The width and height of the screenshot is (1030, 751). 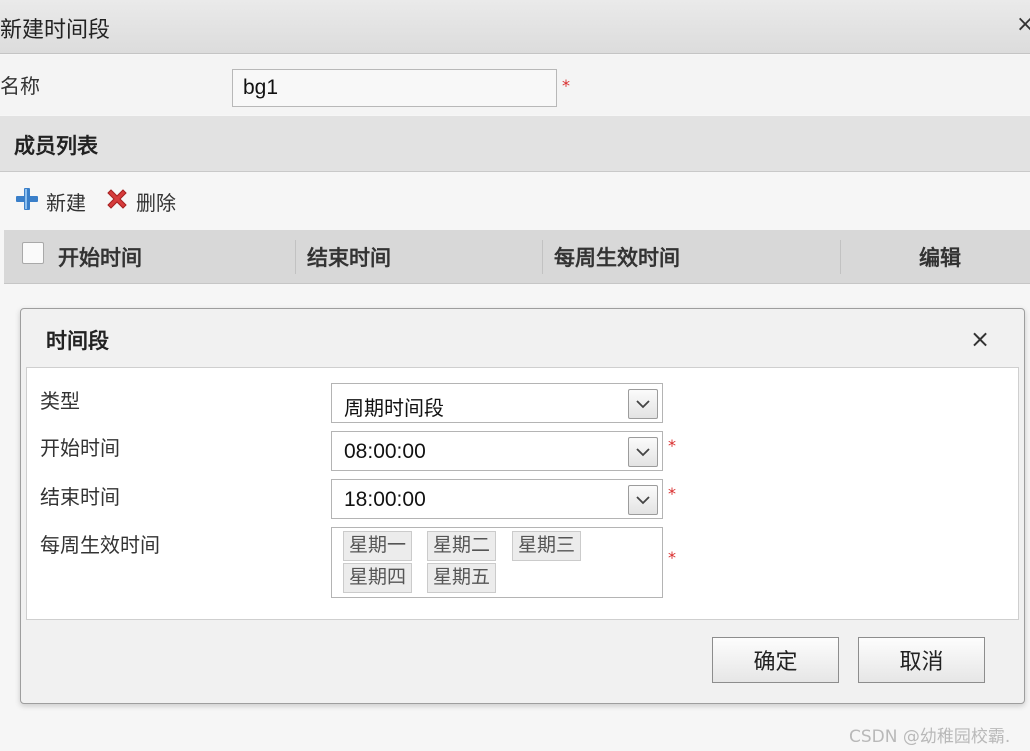 What do you see at coordinates (80, 497) in the screenshot?
I see `end-time-label: 结束时间` at bounding box center [80, 497].